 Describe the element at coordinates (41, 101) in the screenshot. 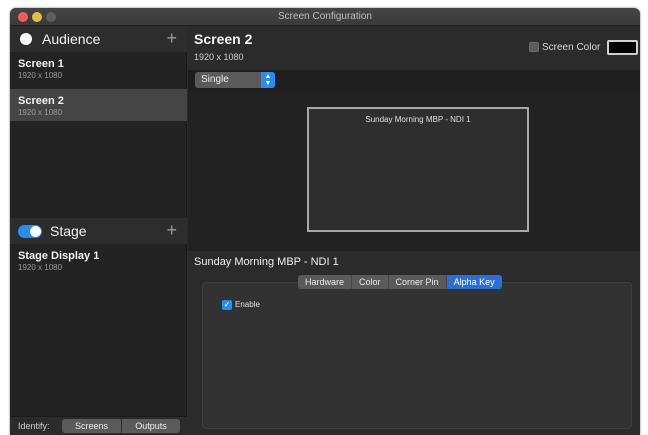

I see `list-item-name: Screen 2` at that location.